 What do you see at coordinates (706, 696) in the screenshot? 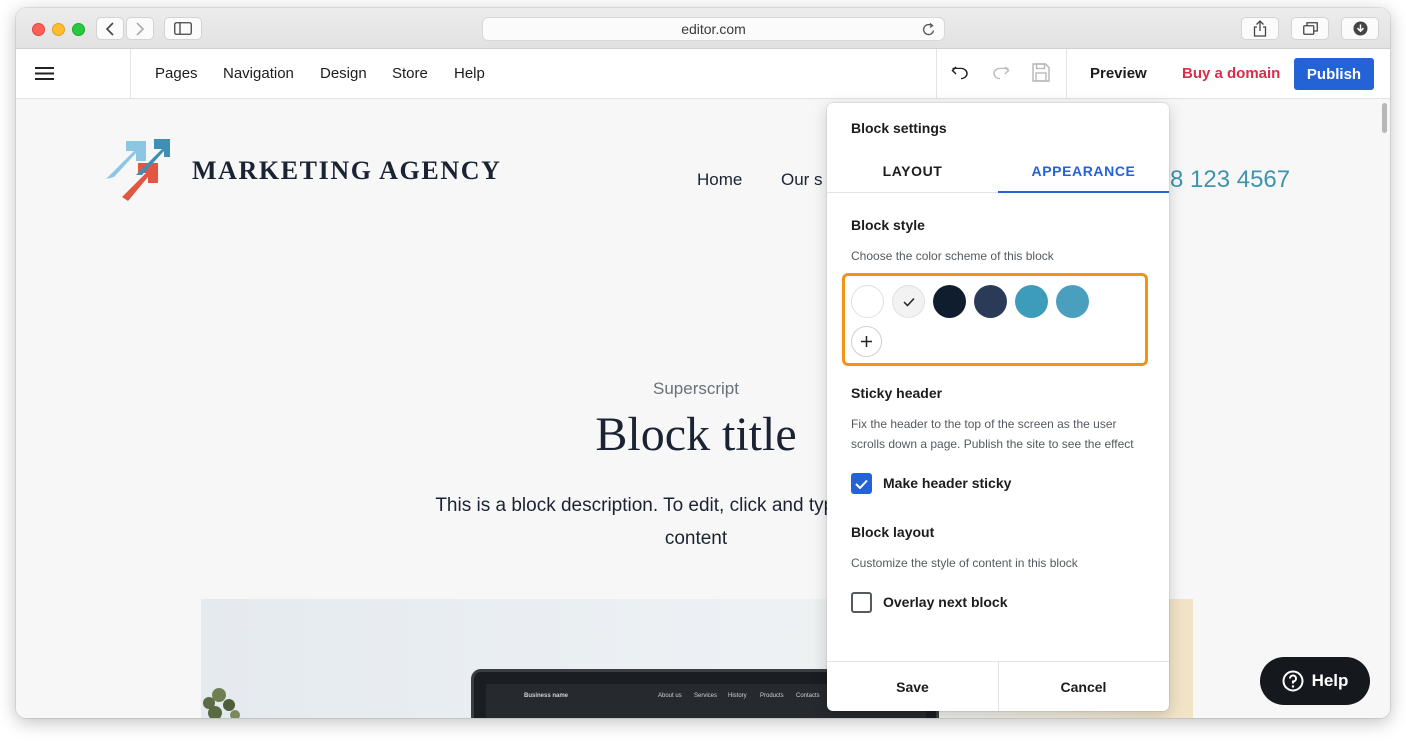
I see `laptop-link: Services` at bounding box center [706, 696].